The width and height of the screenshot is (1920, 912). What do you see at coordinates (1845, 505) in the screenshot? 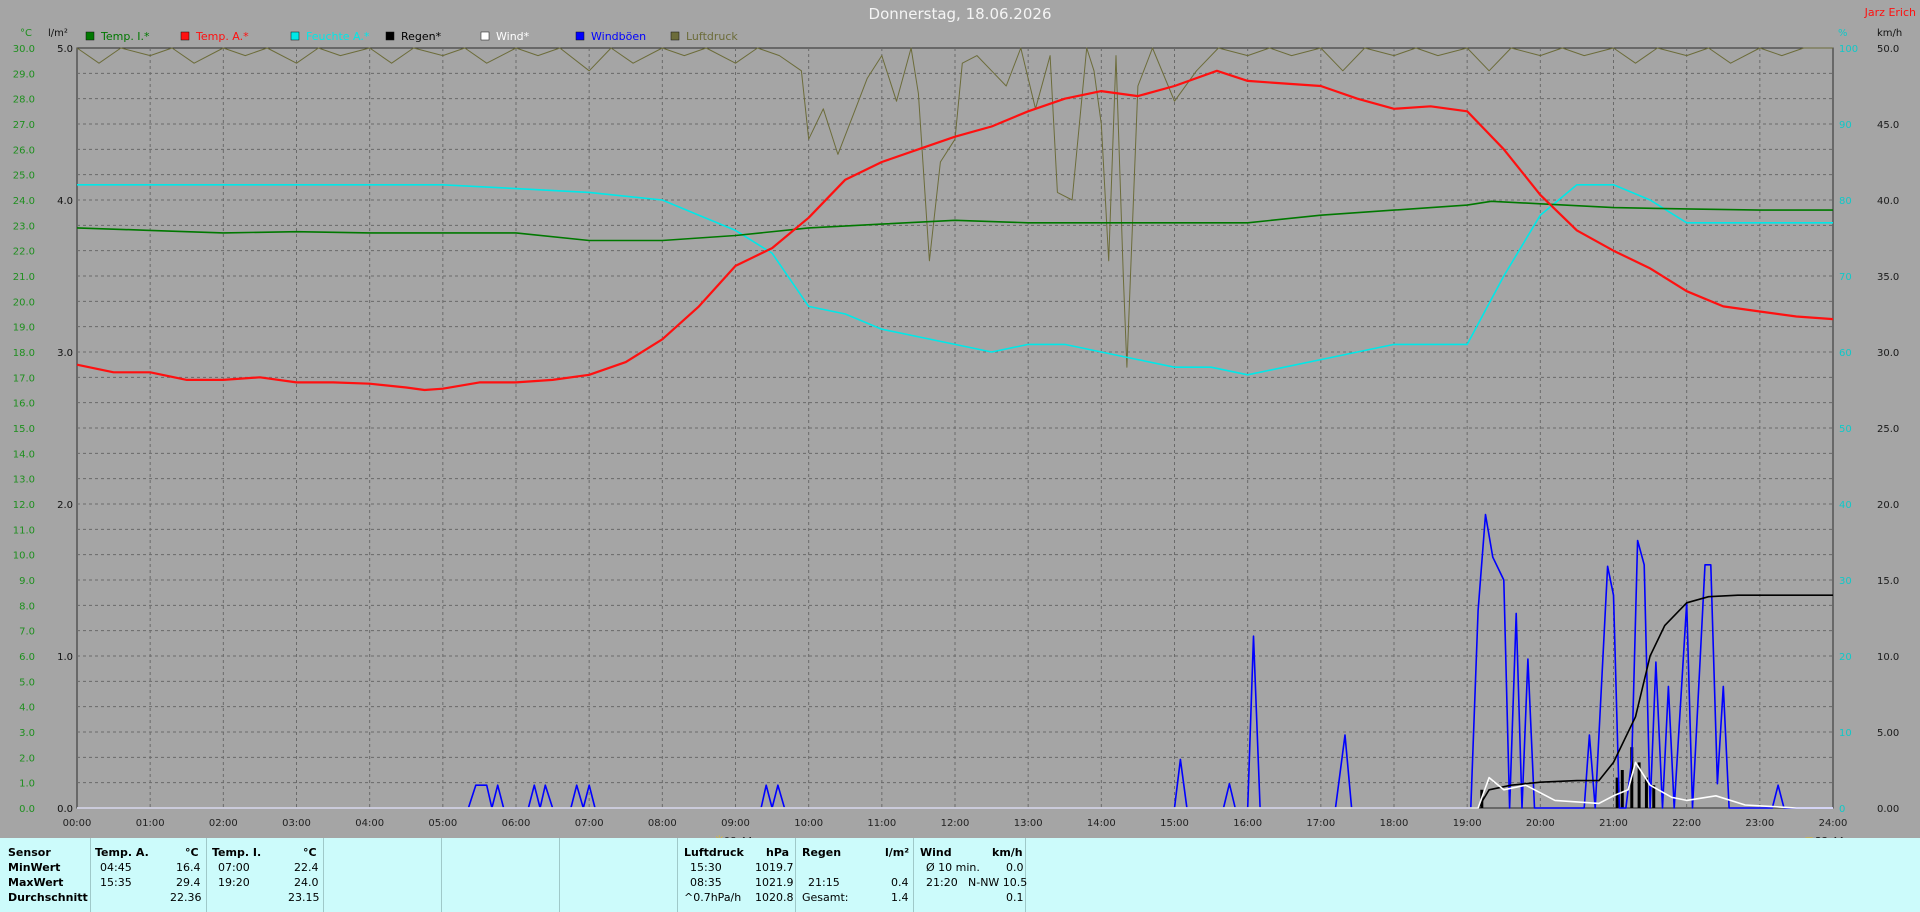
I see `humidity-tick-label: 40` at bounding box center [1845, 505].